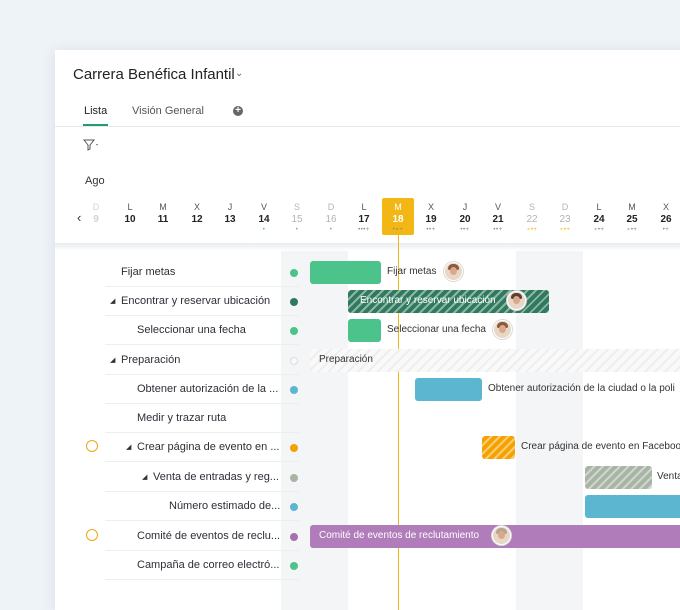 The width and height of the screenshot is (680, 610). Describe the element at coordinates (367, 247) in the screenshot. I see `header-shadow` at that location.